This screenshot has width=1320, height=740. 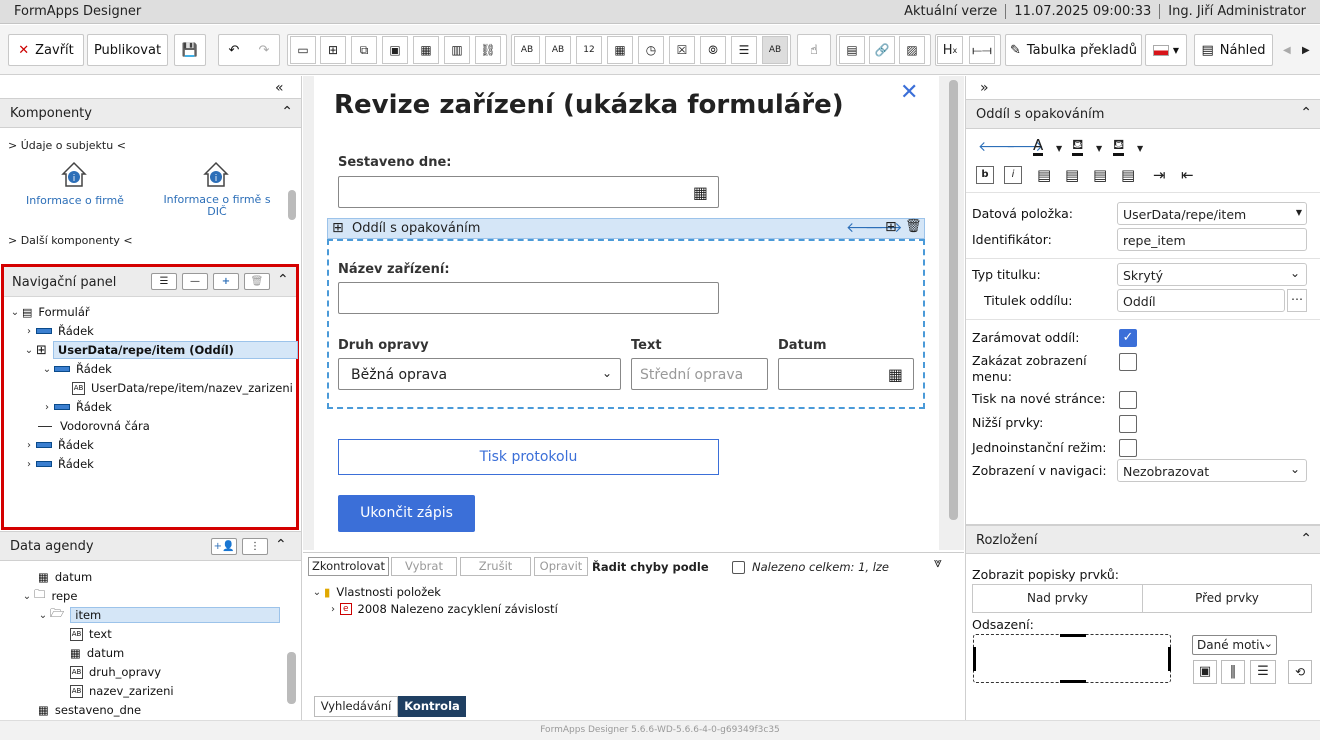 I want to click on close-button: ✕ Zavřít, so click(x=46, y=50).